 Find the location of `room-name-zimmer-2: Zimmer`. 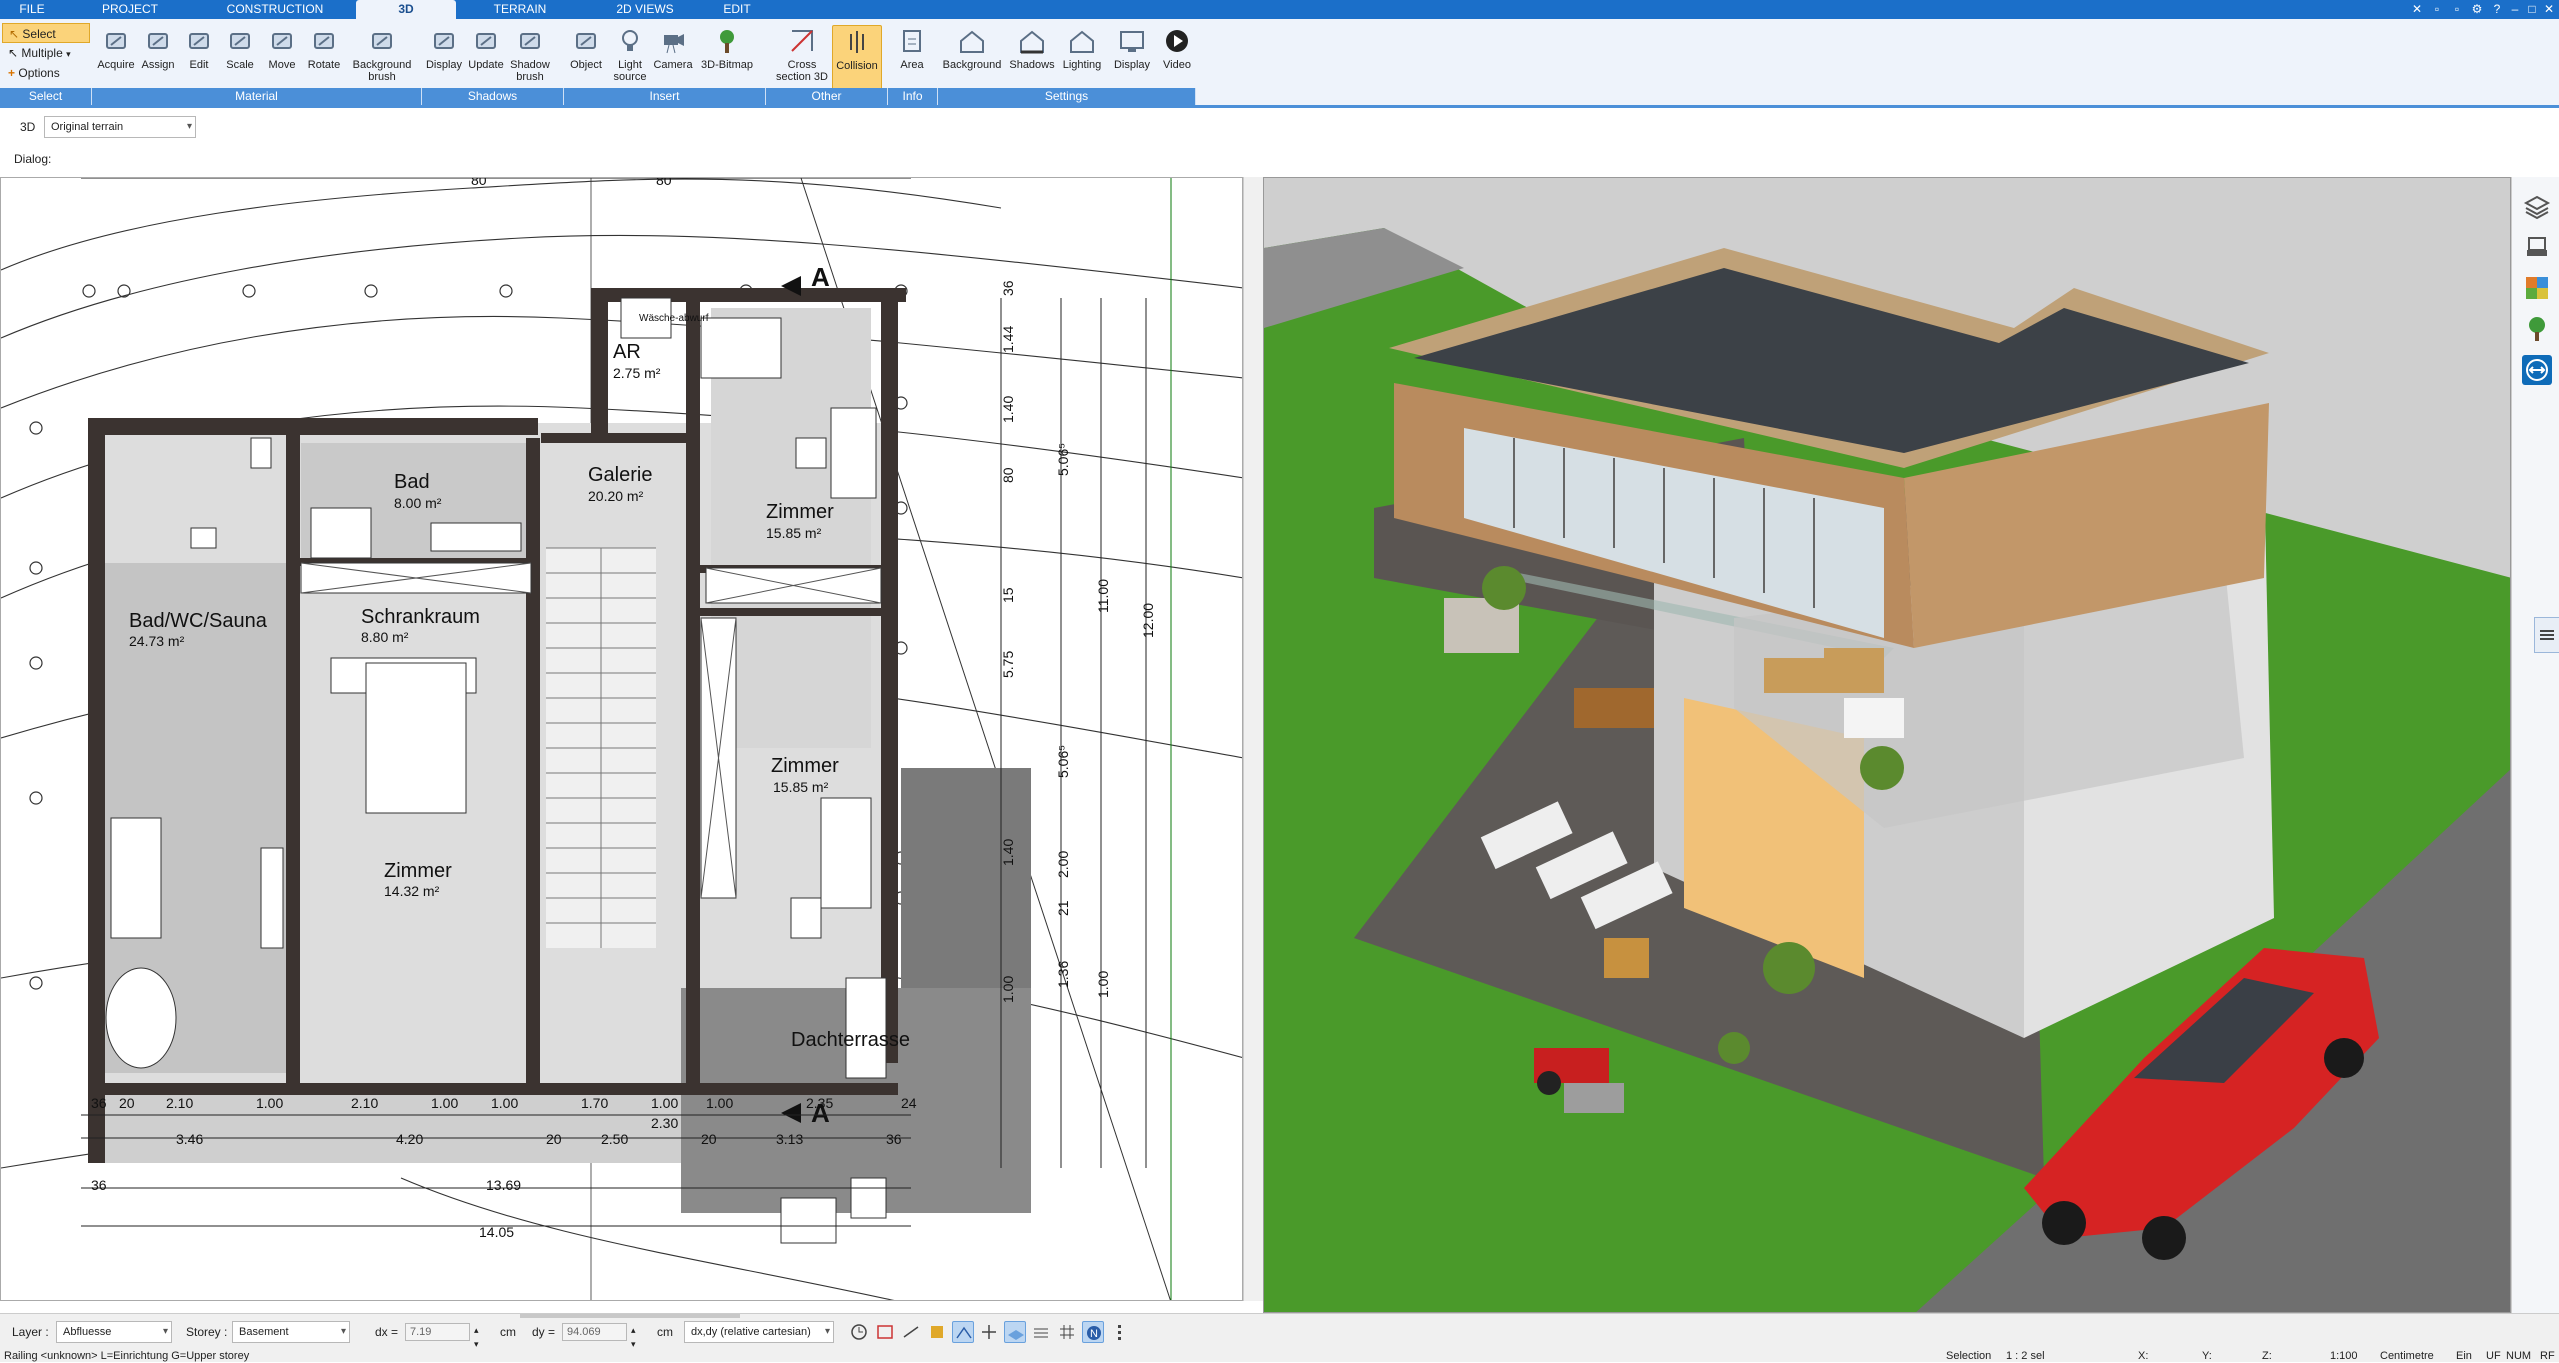

room-name-zimmer-2: Zimmer is located at coordinates (805, 766).